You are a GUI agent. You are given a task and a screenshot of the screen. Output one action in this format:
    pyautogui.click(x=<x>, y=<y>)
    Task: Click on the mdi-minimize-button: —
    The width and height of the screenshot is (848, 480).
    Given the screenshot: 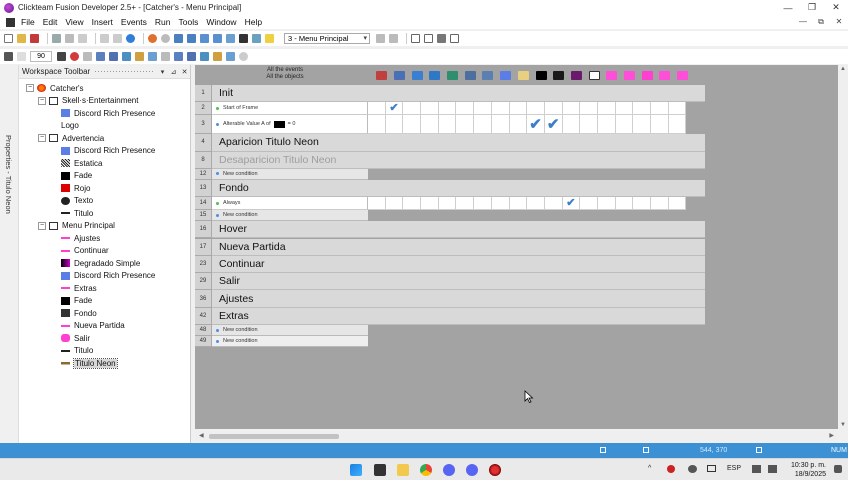 What is the action you would take?
    pyautogui.click(x=803, y=22)
    